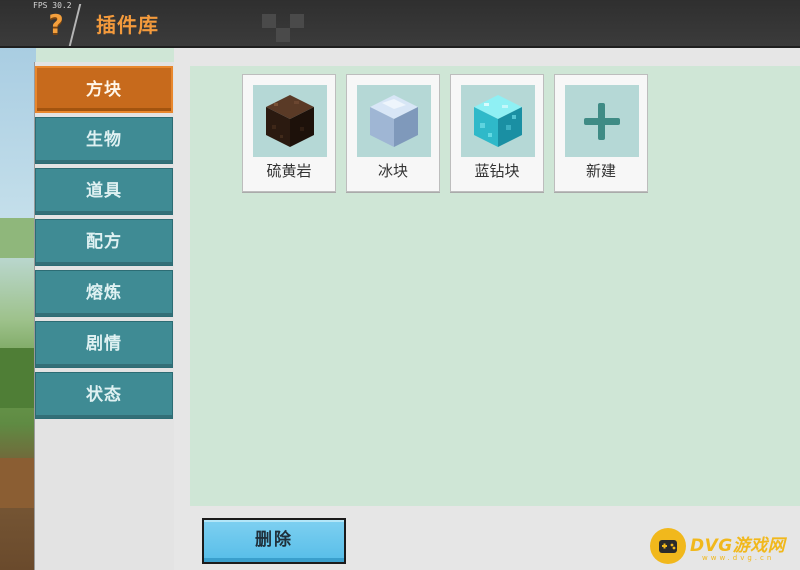  What do you see at coordinates (18, 238) in the screenshot?
I see `scenery-tree` at bounding box center [18, 238].